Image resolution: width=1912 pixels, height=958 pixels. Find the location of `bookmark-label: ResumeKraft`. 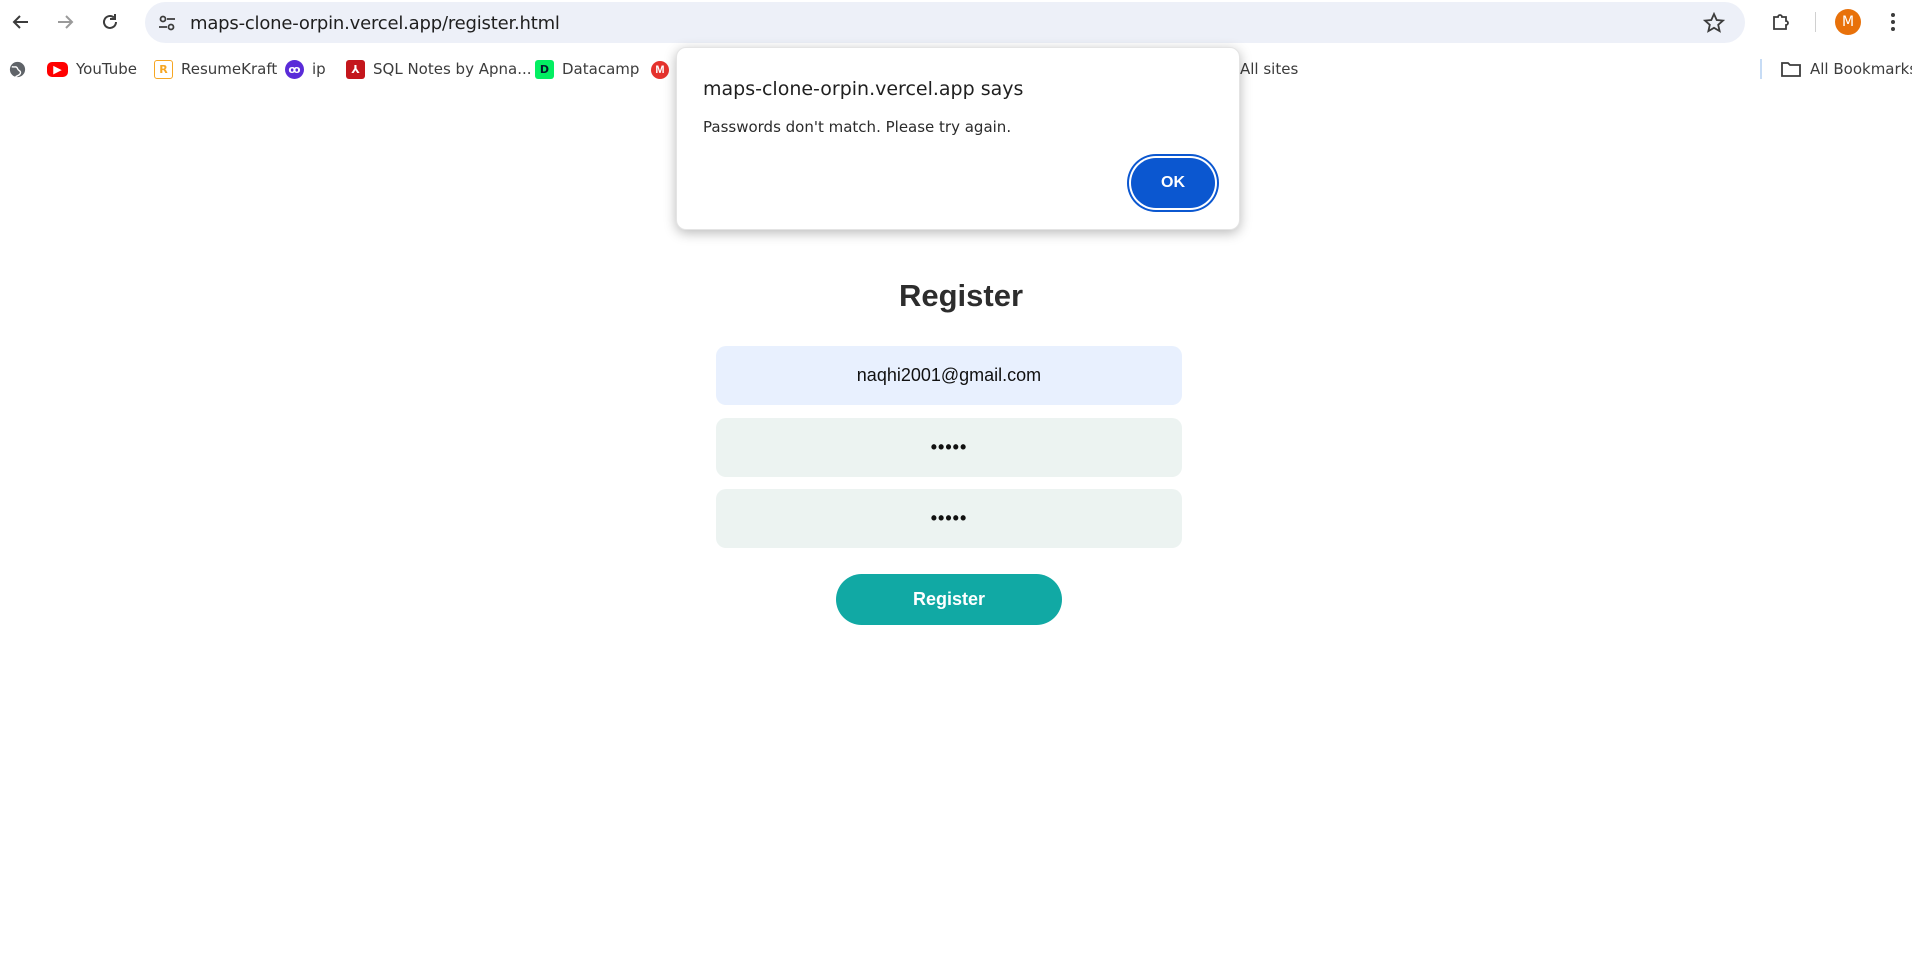

bookmark-label: ResumeKraft is located at coordinates (229, 69).